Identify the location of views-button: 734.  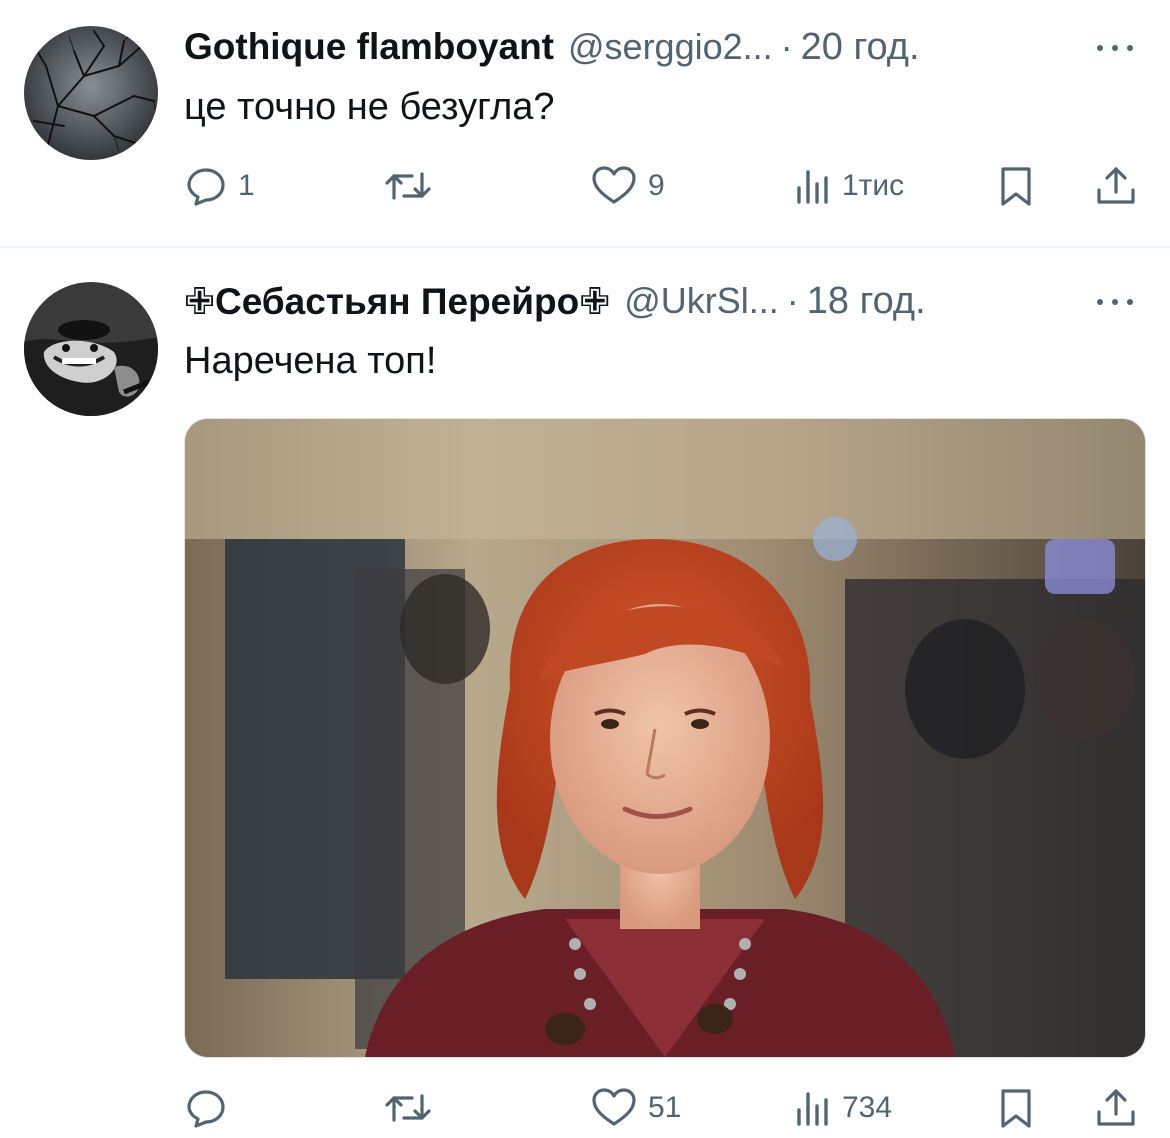
(843, 1108).